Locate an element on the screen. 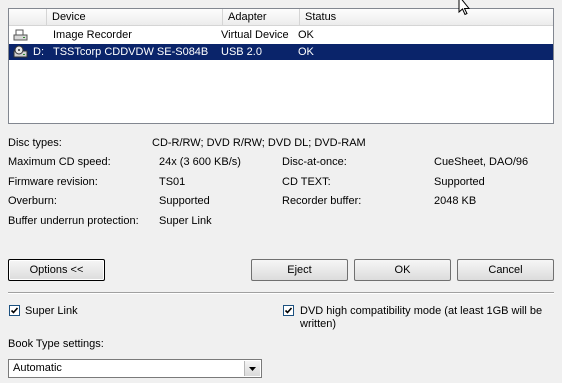  ok-button: OK is located at coordinates (402, 270).